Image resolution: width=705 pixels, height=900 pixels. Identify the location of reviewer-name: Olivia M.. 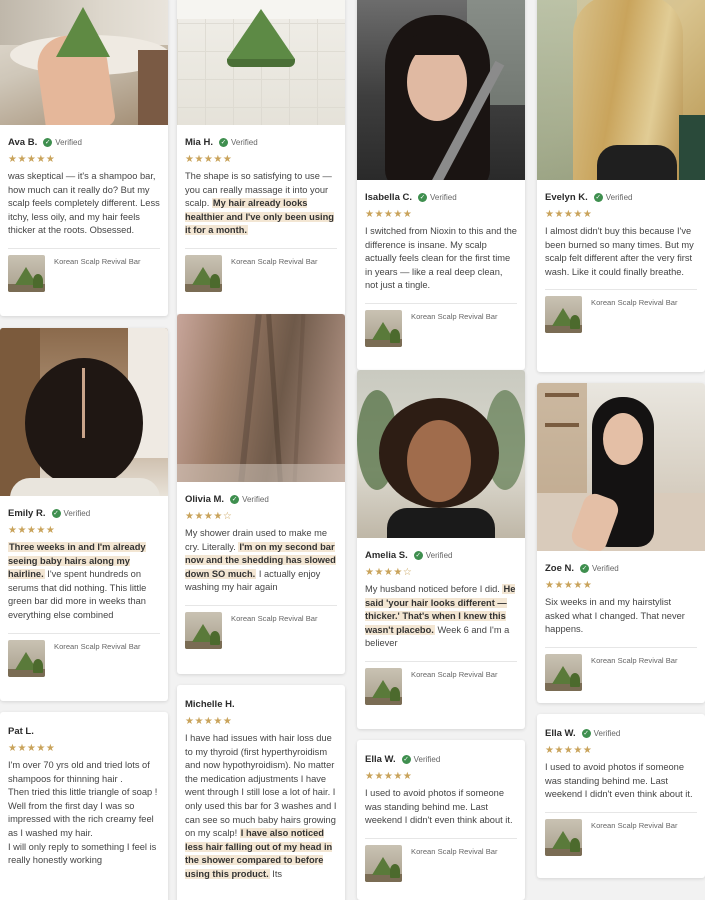
(205, 499).